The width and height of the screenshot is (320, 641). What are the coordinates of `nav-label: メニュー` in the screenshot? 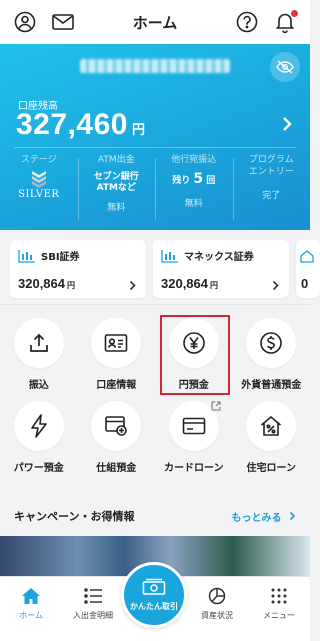 It's located at (279, 615).